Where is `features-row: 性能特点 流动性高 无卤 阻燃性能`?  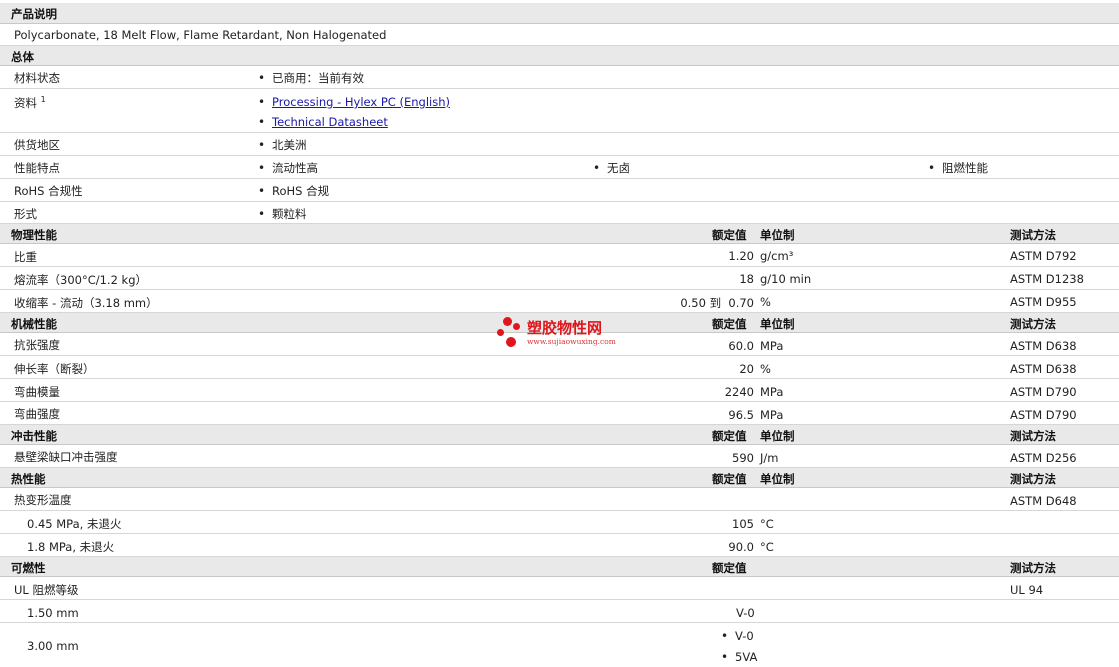
features-row: 性能特点 流动性高 无卤 阻燃性能 is located at coordinates (559, 167).